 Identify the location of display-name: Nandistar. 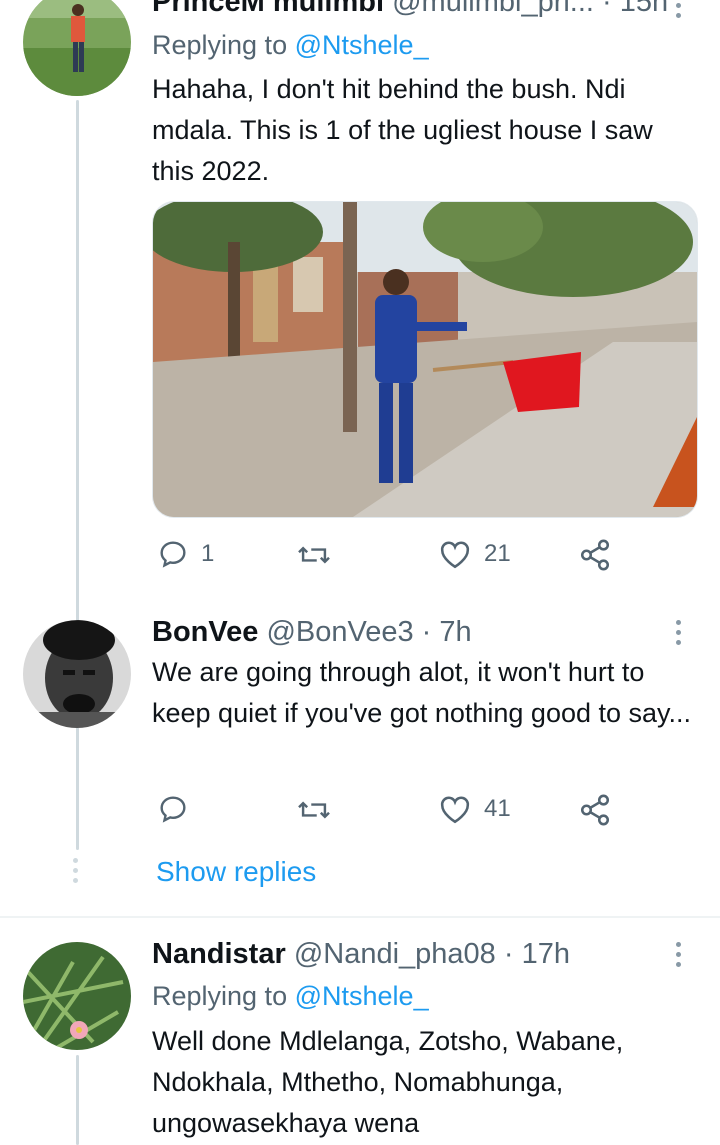
(219, 954).